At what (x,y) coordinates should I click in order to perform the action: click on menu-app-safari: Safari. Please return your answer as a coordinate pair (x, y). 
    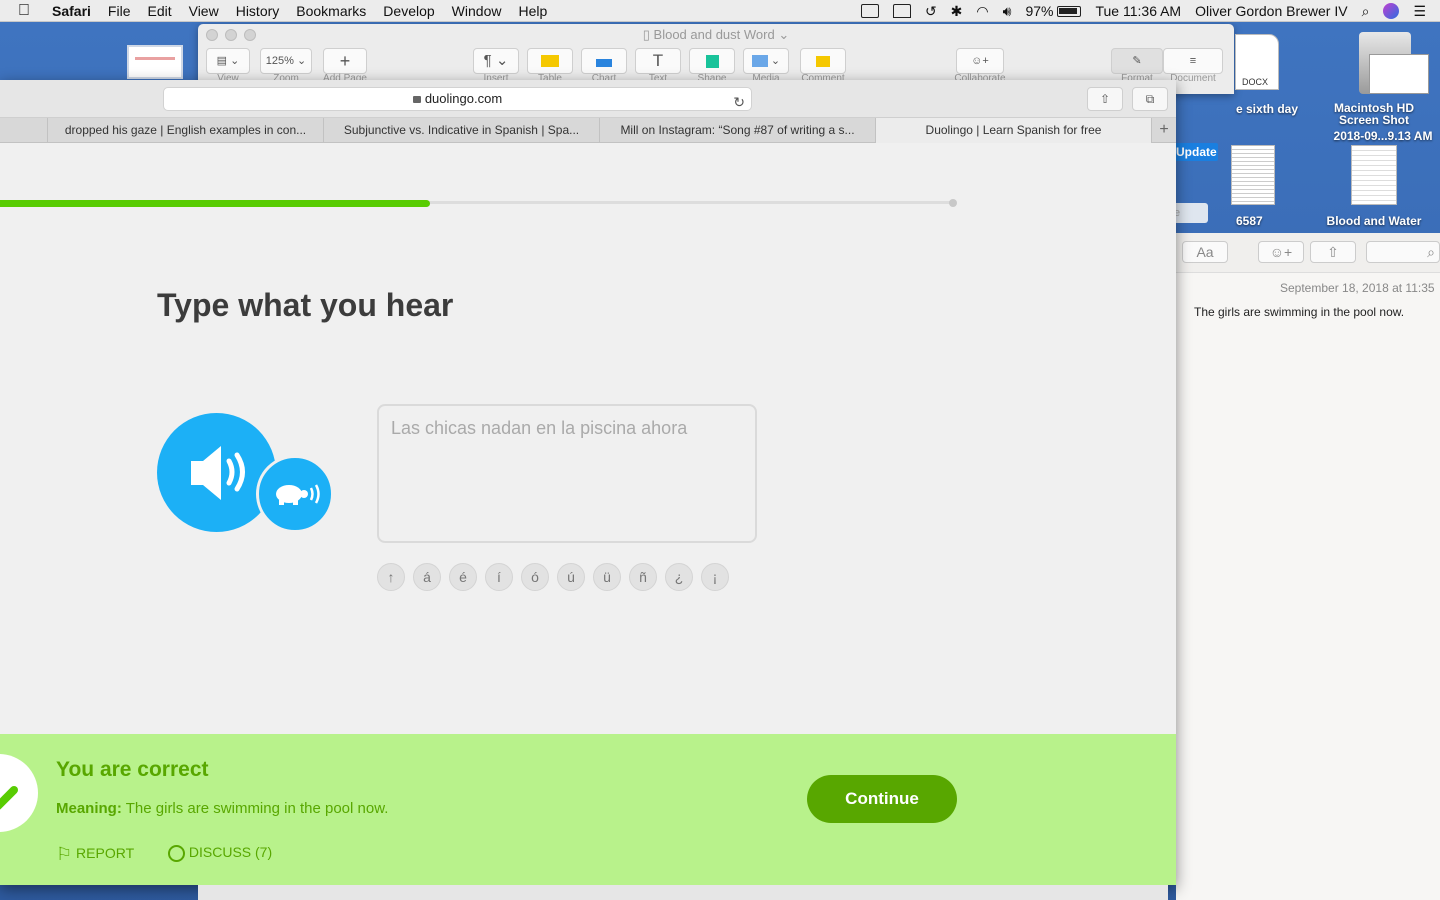
    Looking at the image, I should click on (71, 11).